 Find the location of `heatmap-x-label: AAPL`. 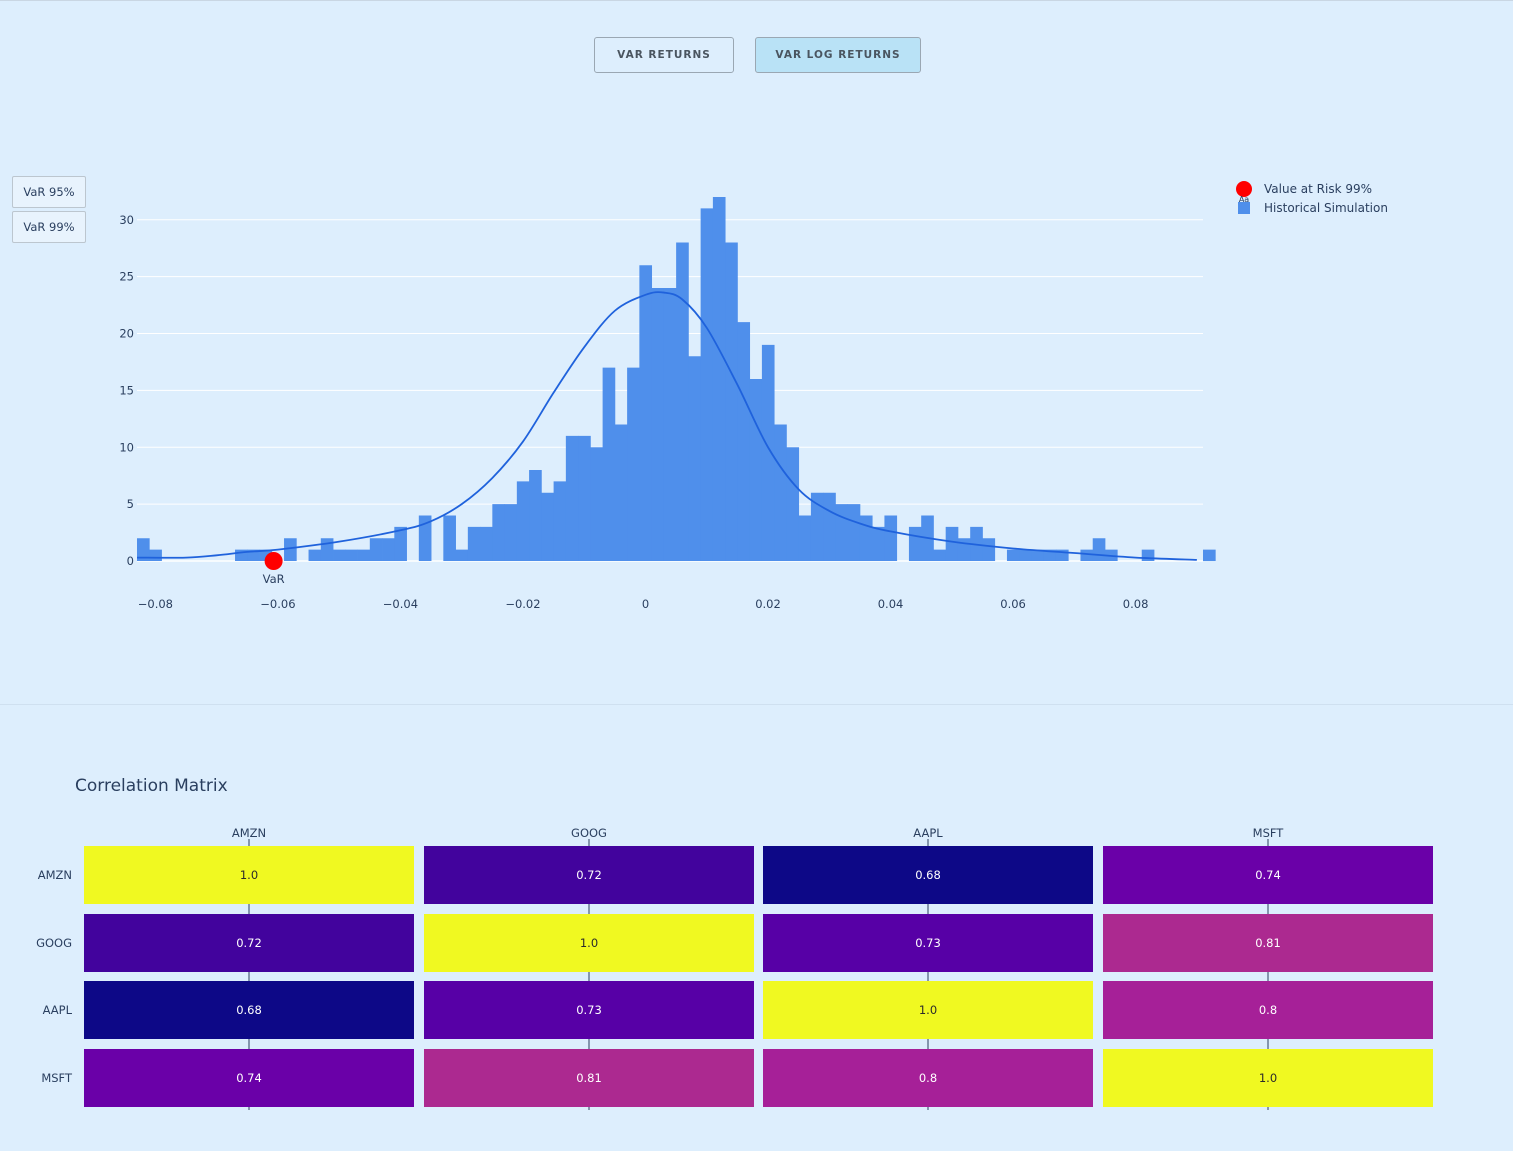

heatmap-x-label: AAPL is located at coordinates (928, 833).